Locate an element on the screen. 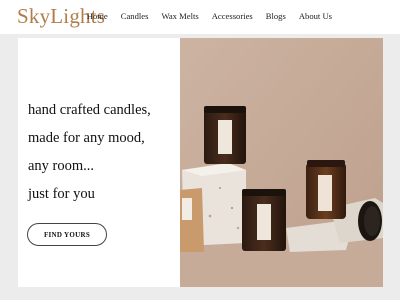 This screenshot has width=400, height=300. nav-item-blogs: Blogs is located at coordinates (276, 16).